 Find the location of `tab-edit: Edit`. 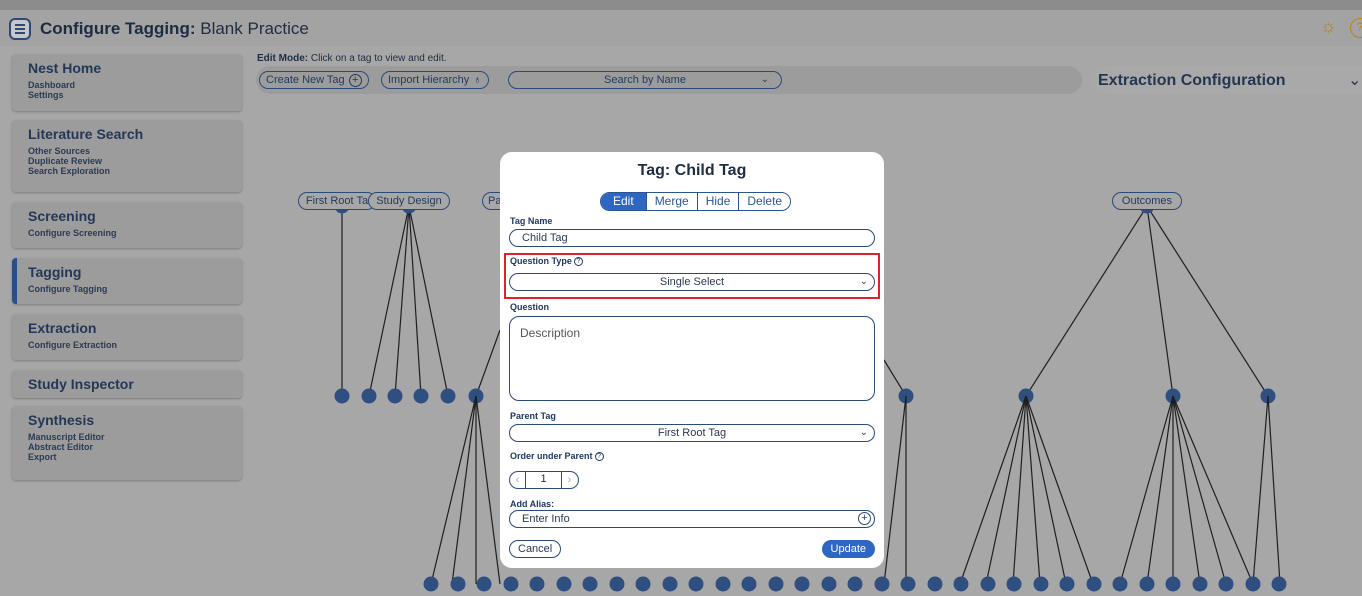

tab-edit: Edit is located at coordinates (623, 201).